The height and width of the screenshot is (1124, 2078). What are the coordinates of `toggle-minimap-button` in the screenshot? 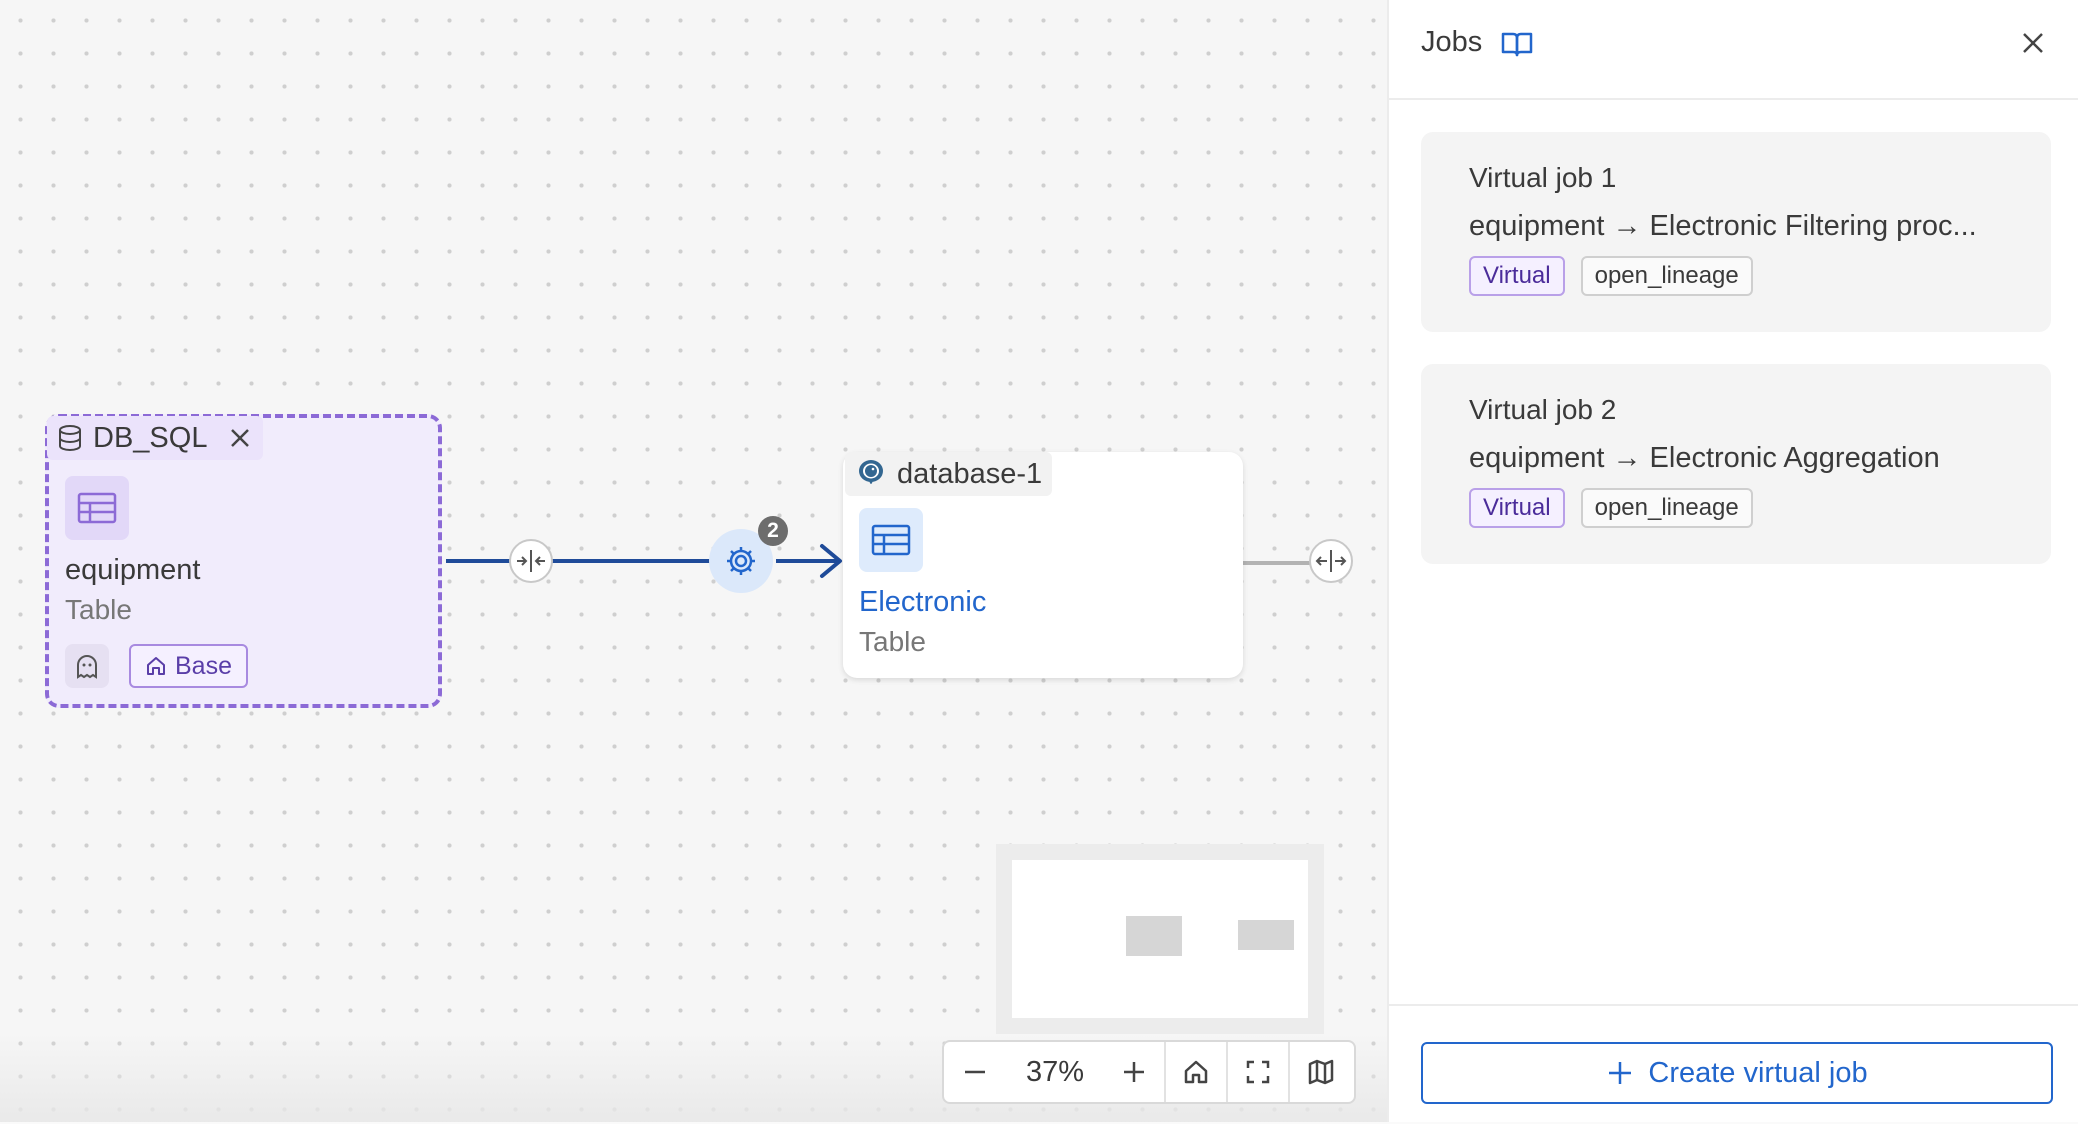 It's located at (1321, 1072).